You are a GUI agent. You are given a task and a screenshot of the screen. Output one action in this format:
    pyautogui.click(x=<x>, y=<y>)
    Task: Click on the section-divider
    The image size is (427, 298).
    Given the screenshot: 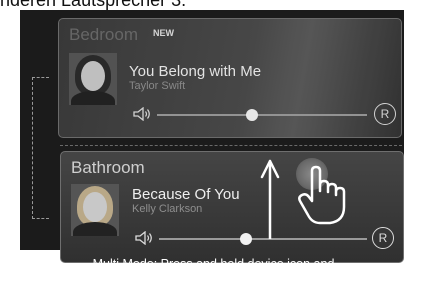 What is the action you would take?
    pyautogui.click(x=231, y=145)
    